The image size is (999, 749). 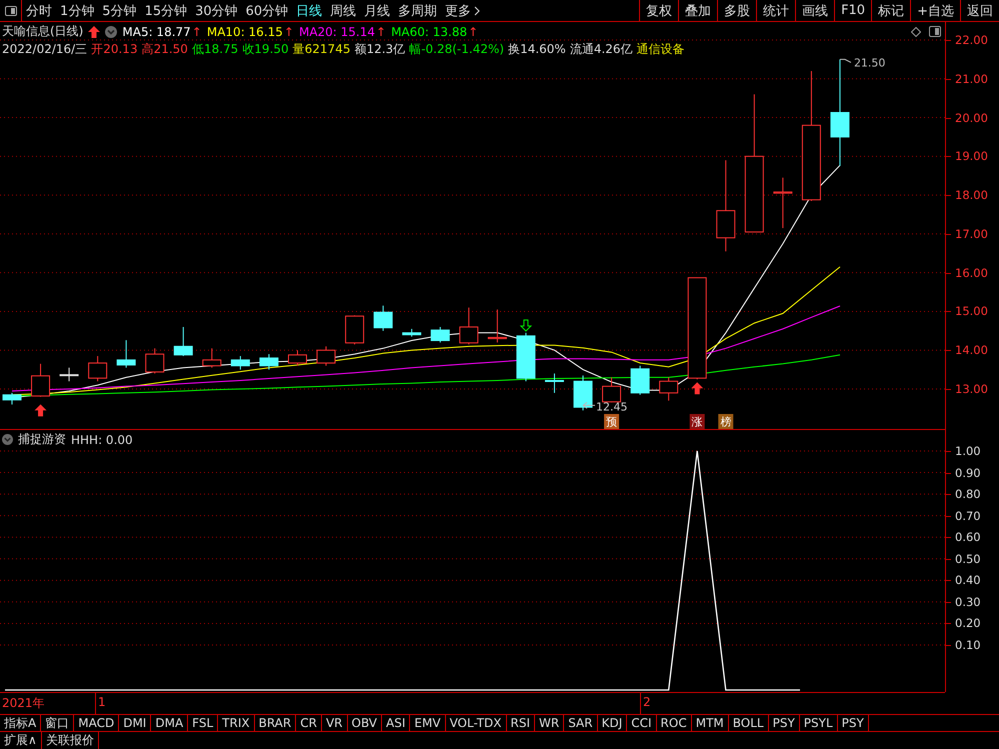 What do you see at coordinates (45, 49) in the screenshot?
I see `quote-field: 2022/02/16/三` at bounding box center [45, 49].